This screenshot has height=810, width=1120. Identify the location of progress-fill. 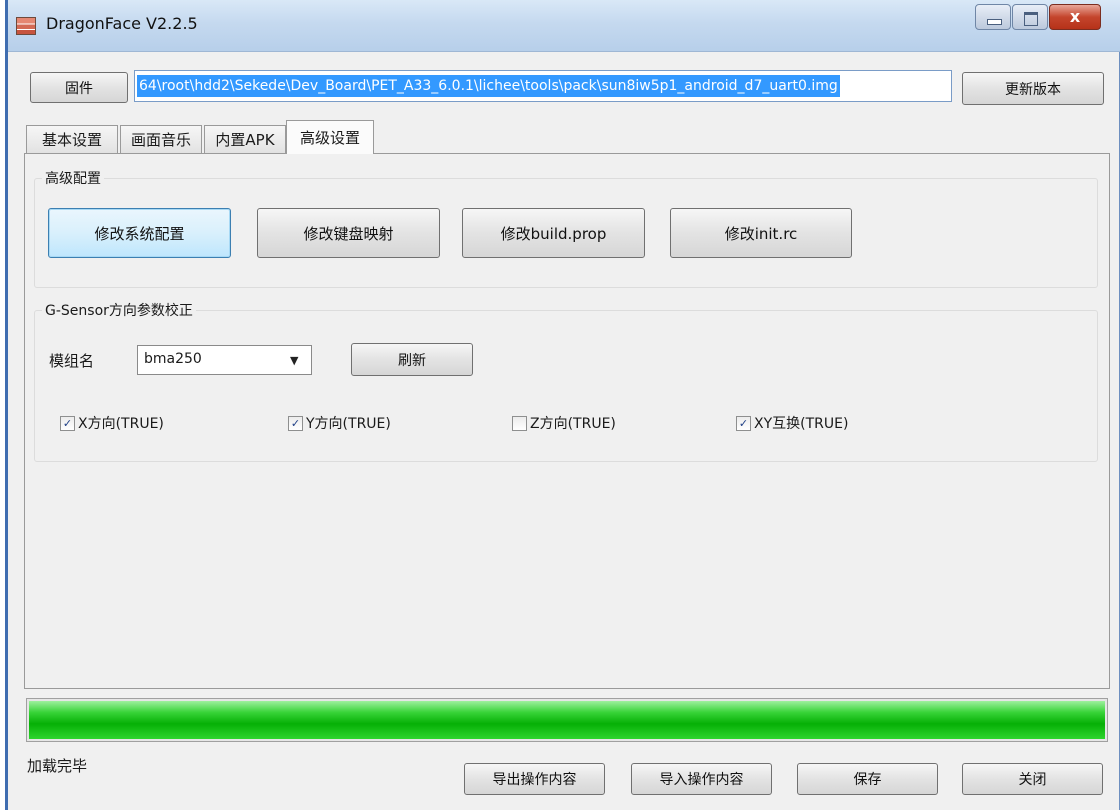
(567, 720).